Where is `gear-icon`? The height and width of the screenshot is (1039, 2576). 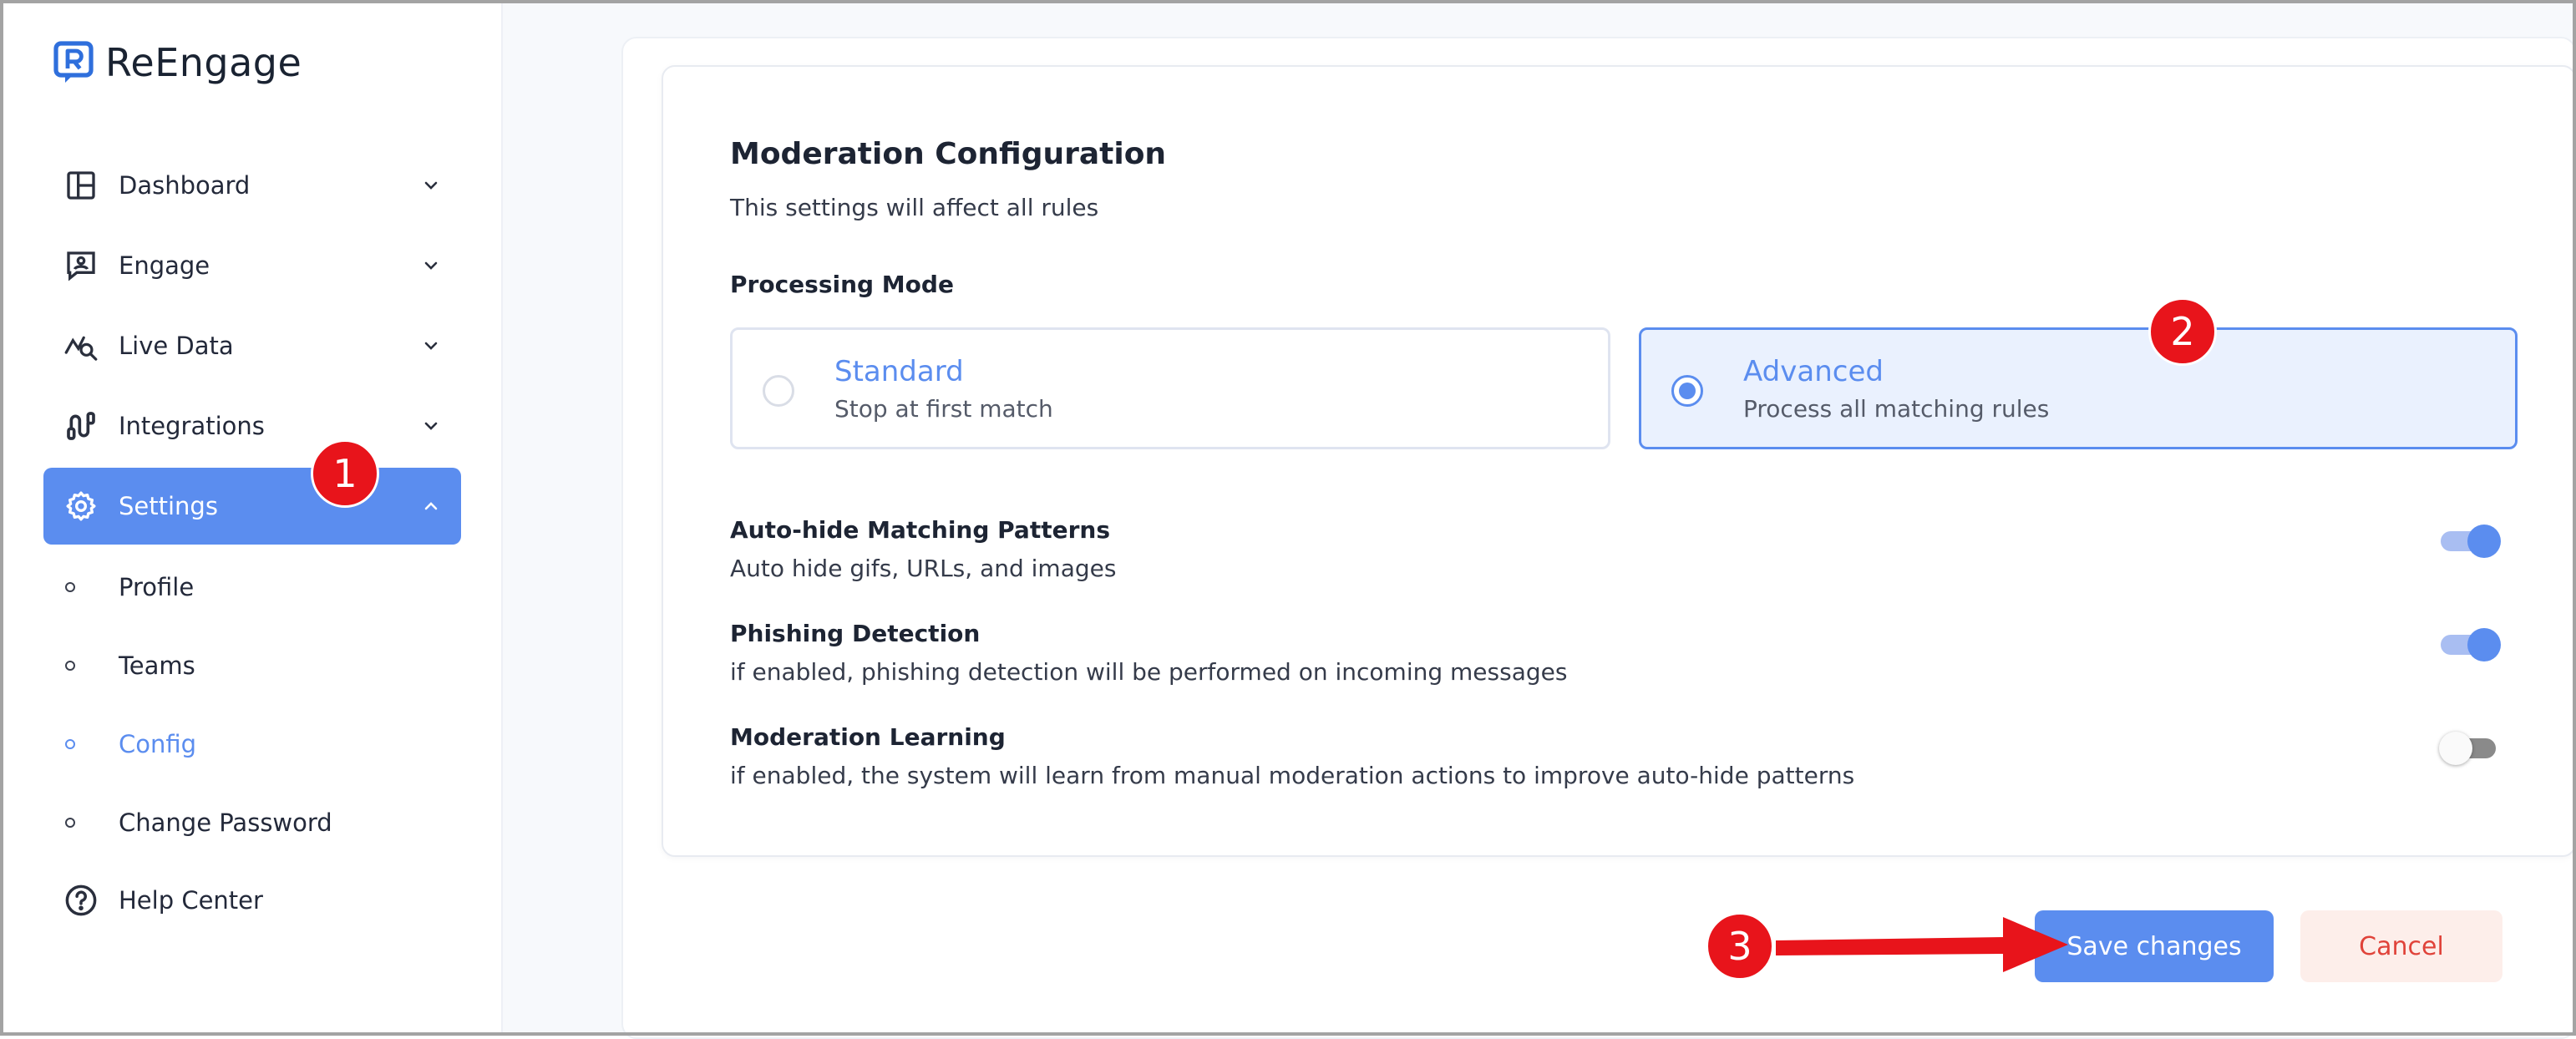
gear-icon is located at coordinates (81, 506).